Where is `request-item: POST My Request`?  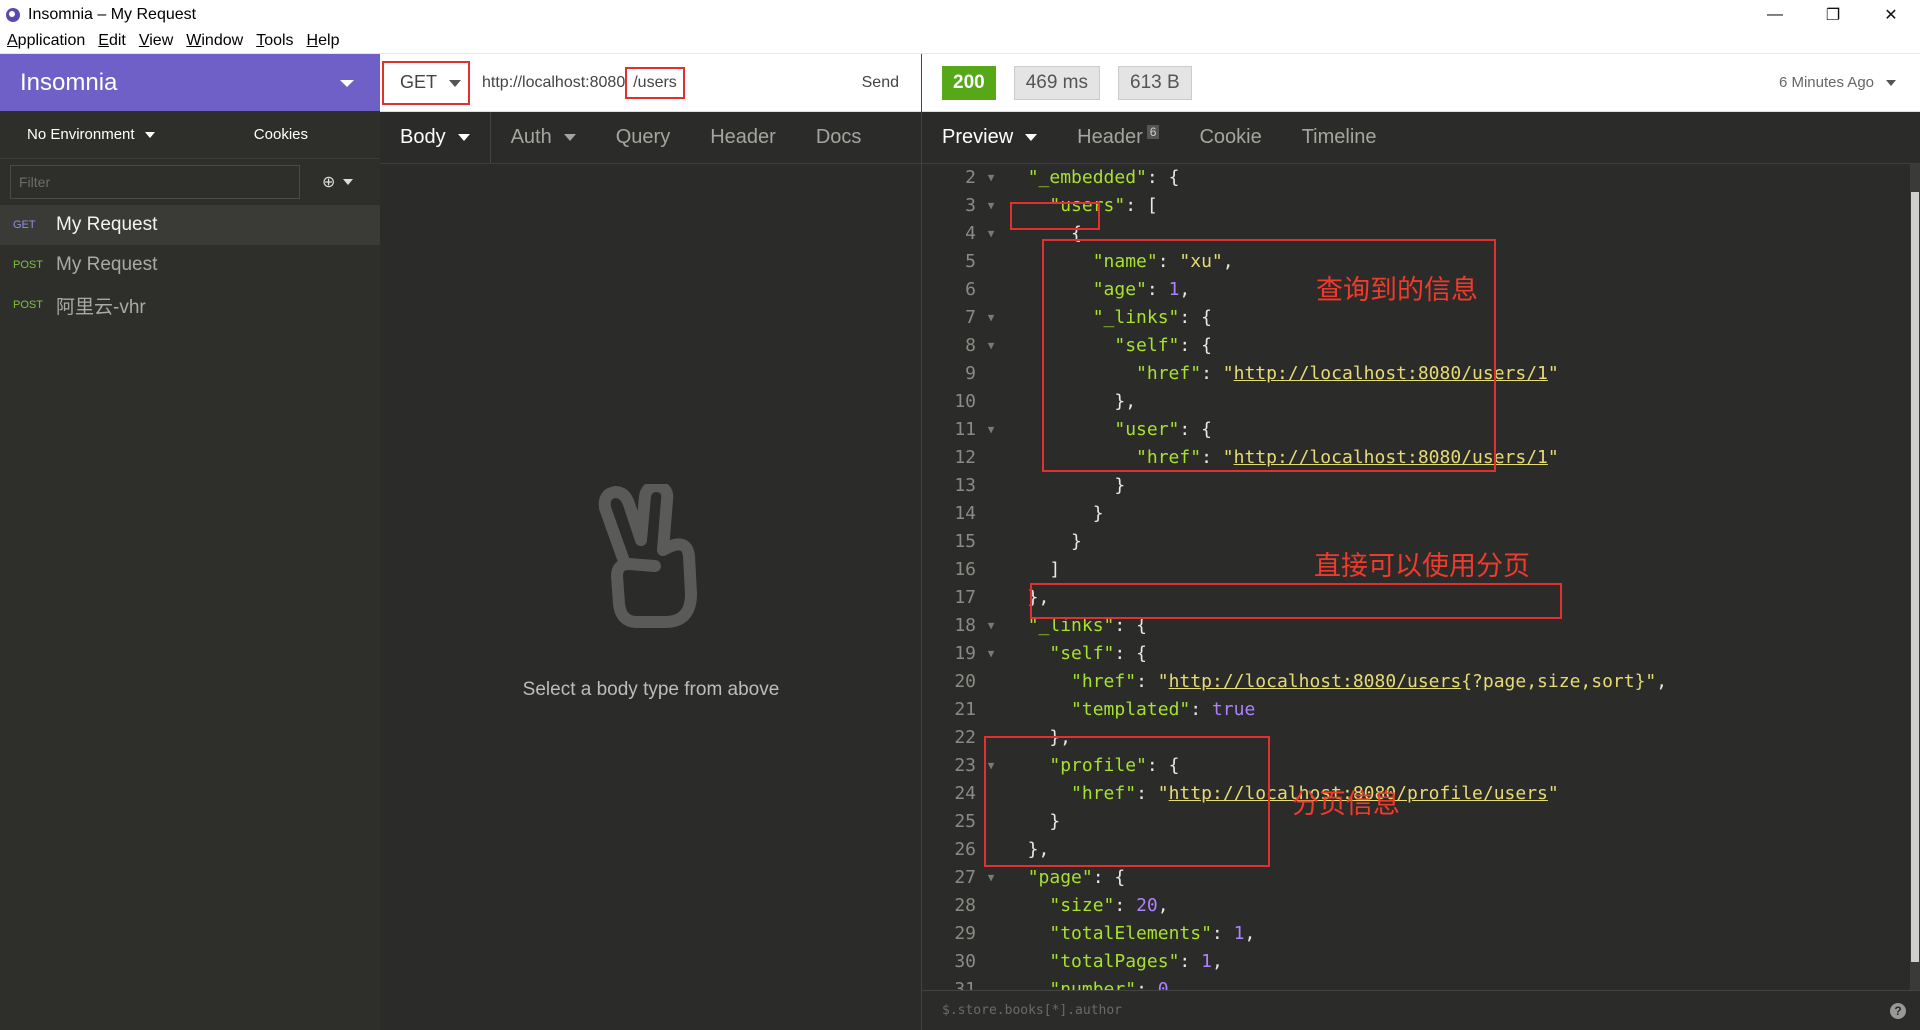 request-item: POST My Request is located at coordinates (190, 265).